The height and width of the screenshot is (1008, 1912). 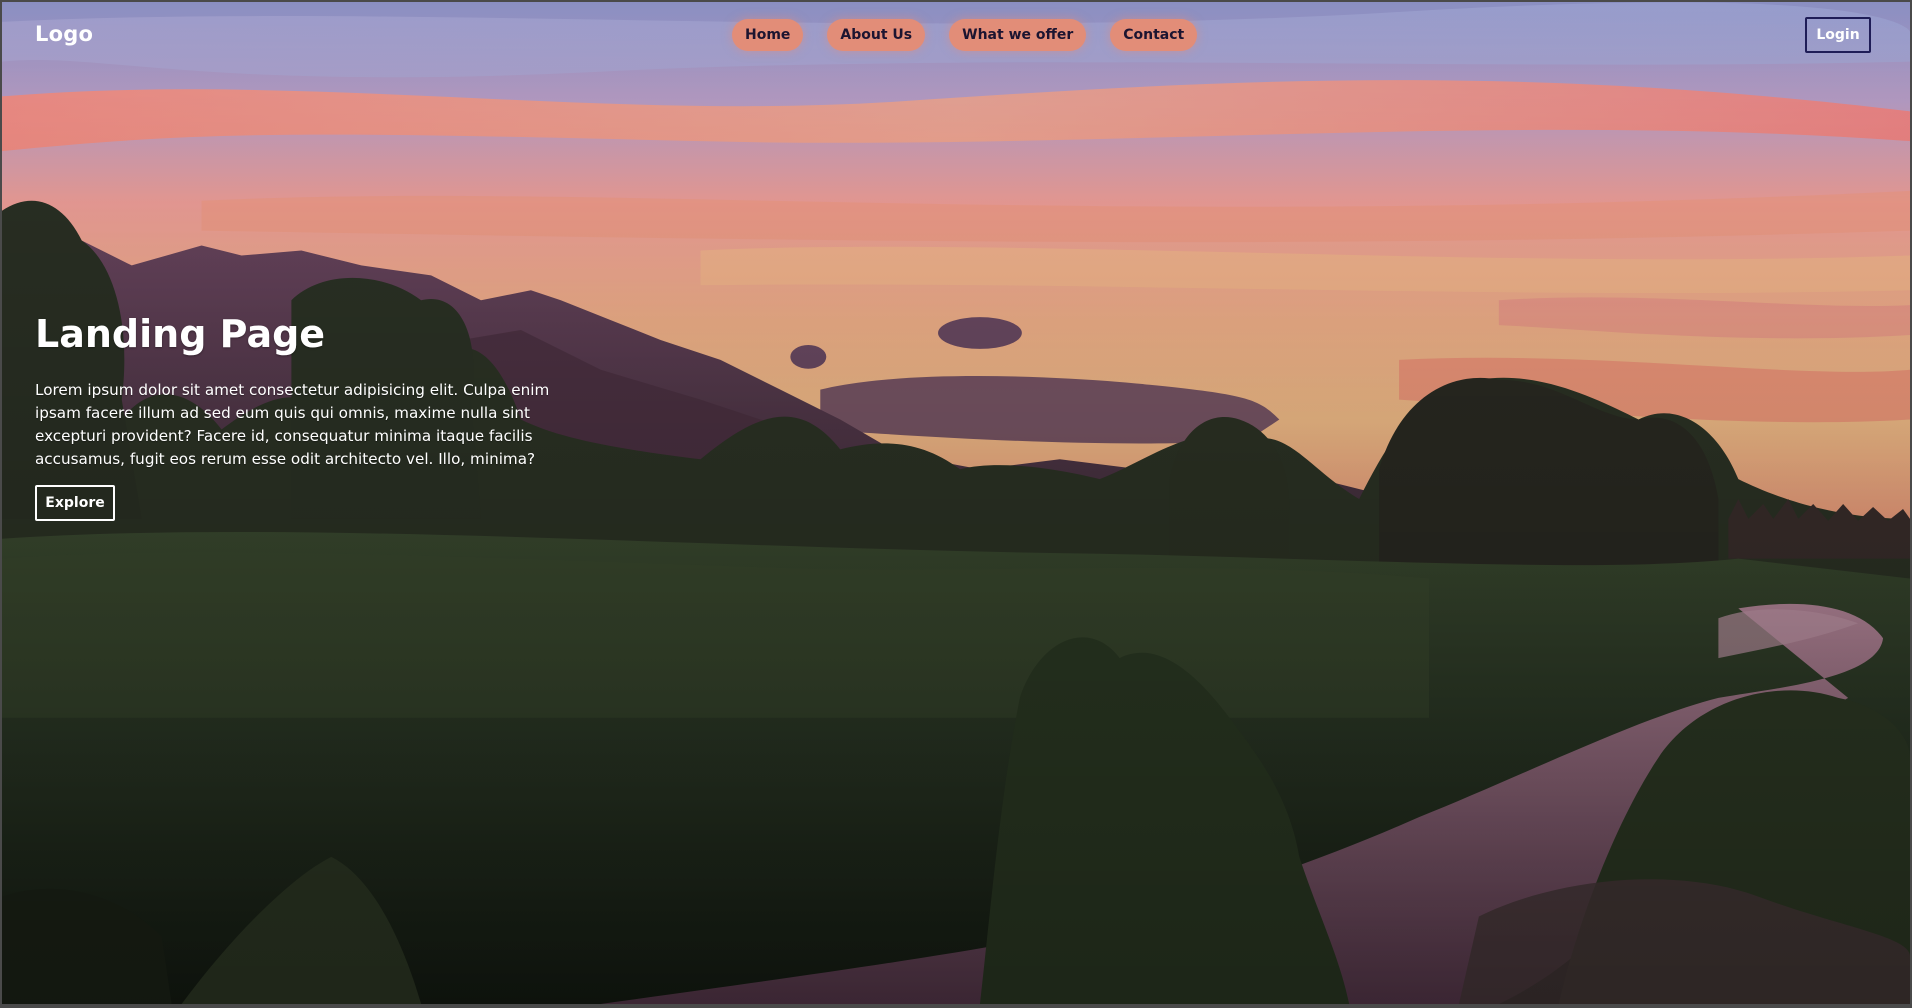 I want to click on nav-link-about-us: About Us, so click(x=876, y=35).